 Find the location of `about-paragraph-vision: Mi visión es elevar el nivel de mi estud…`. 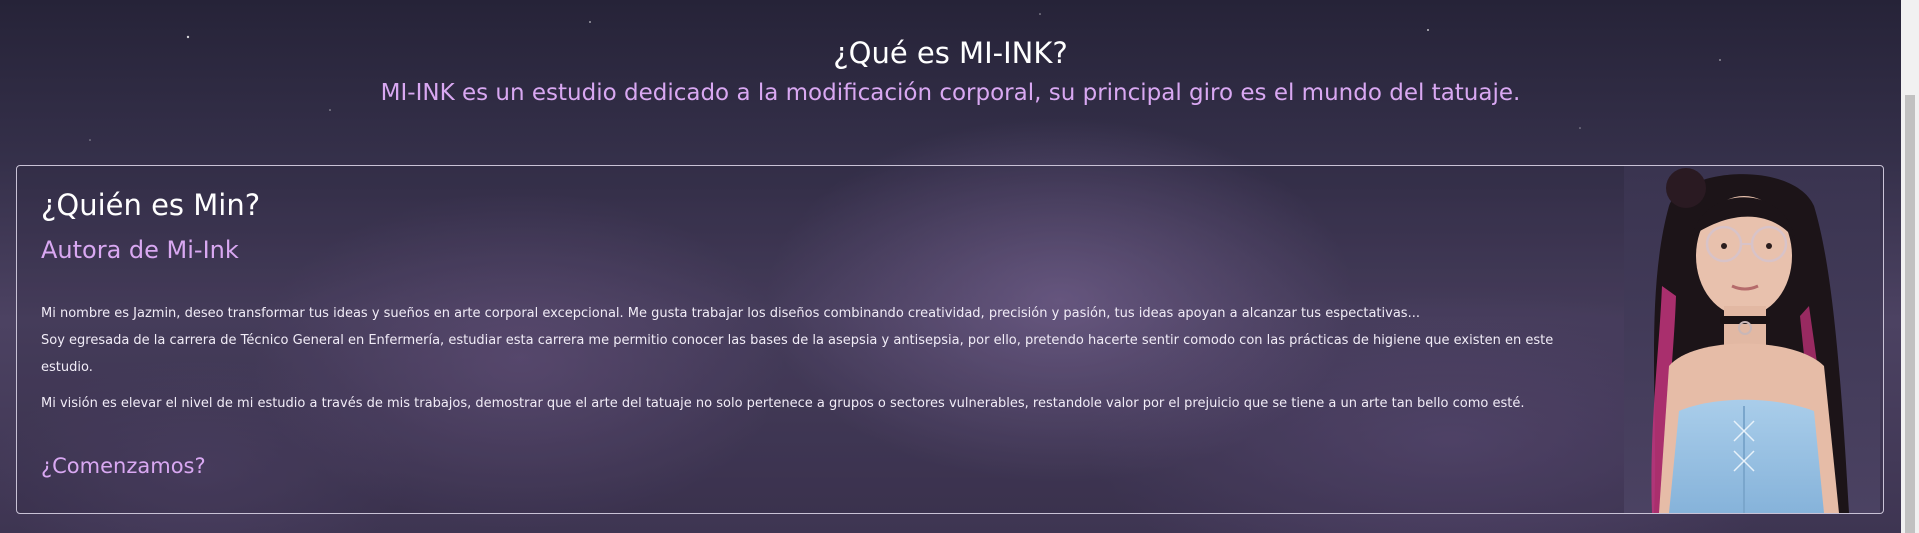

about-paragraph-vision: Mi visión es elevar el nivel de mi estud… is located at coordinates (783, 403).